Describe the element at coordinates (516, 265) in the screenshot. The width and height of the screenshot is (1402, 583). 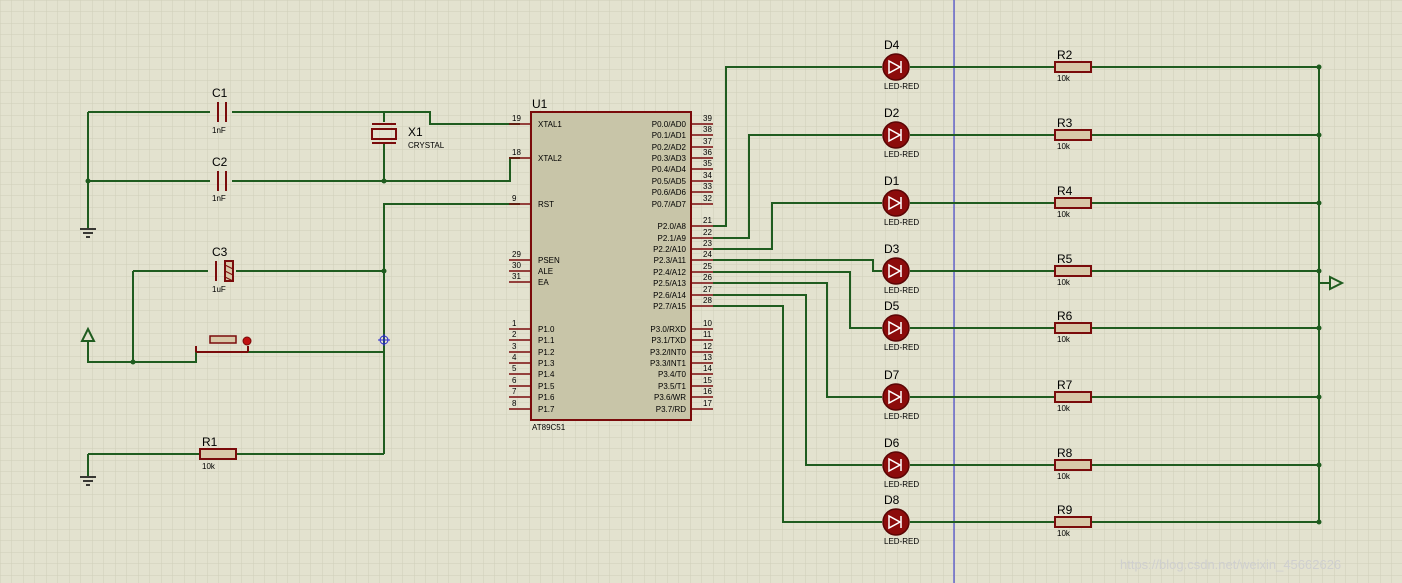
I see `pin-number: 30` at that location.